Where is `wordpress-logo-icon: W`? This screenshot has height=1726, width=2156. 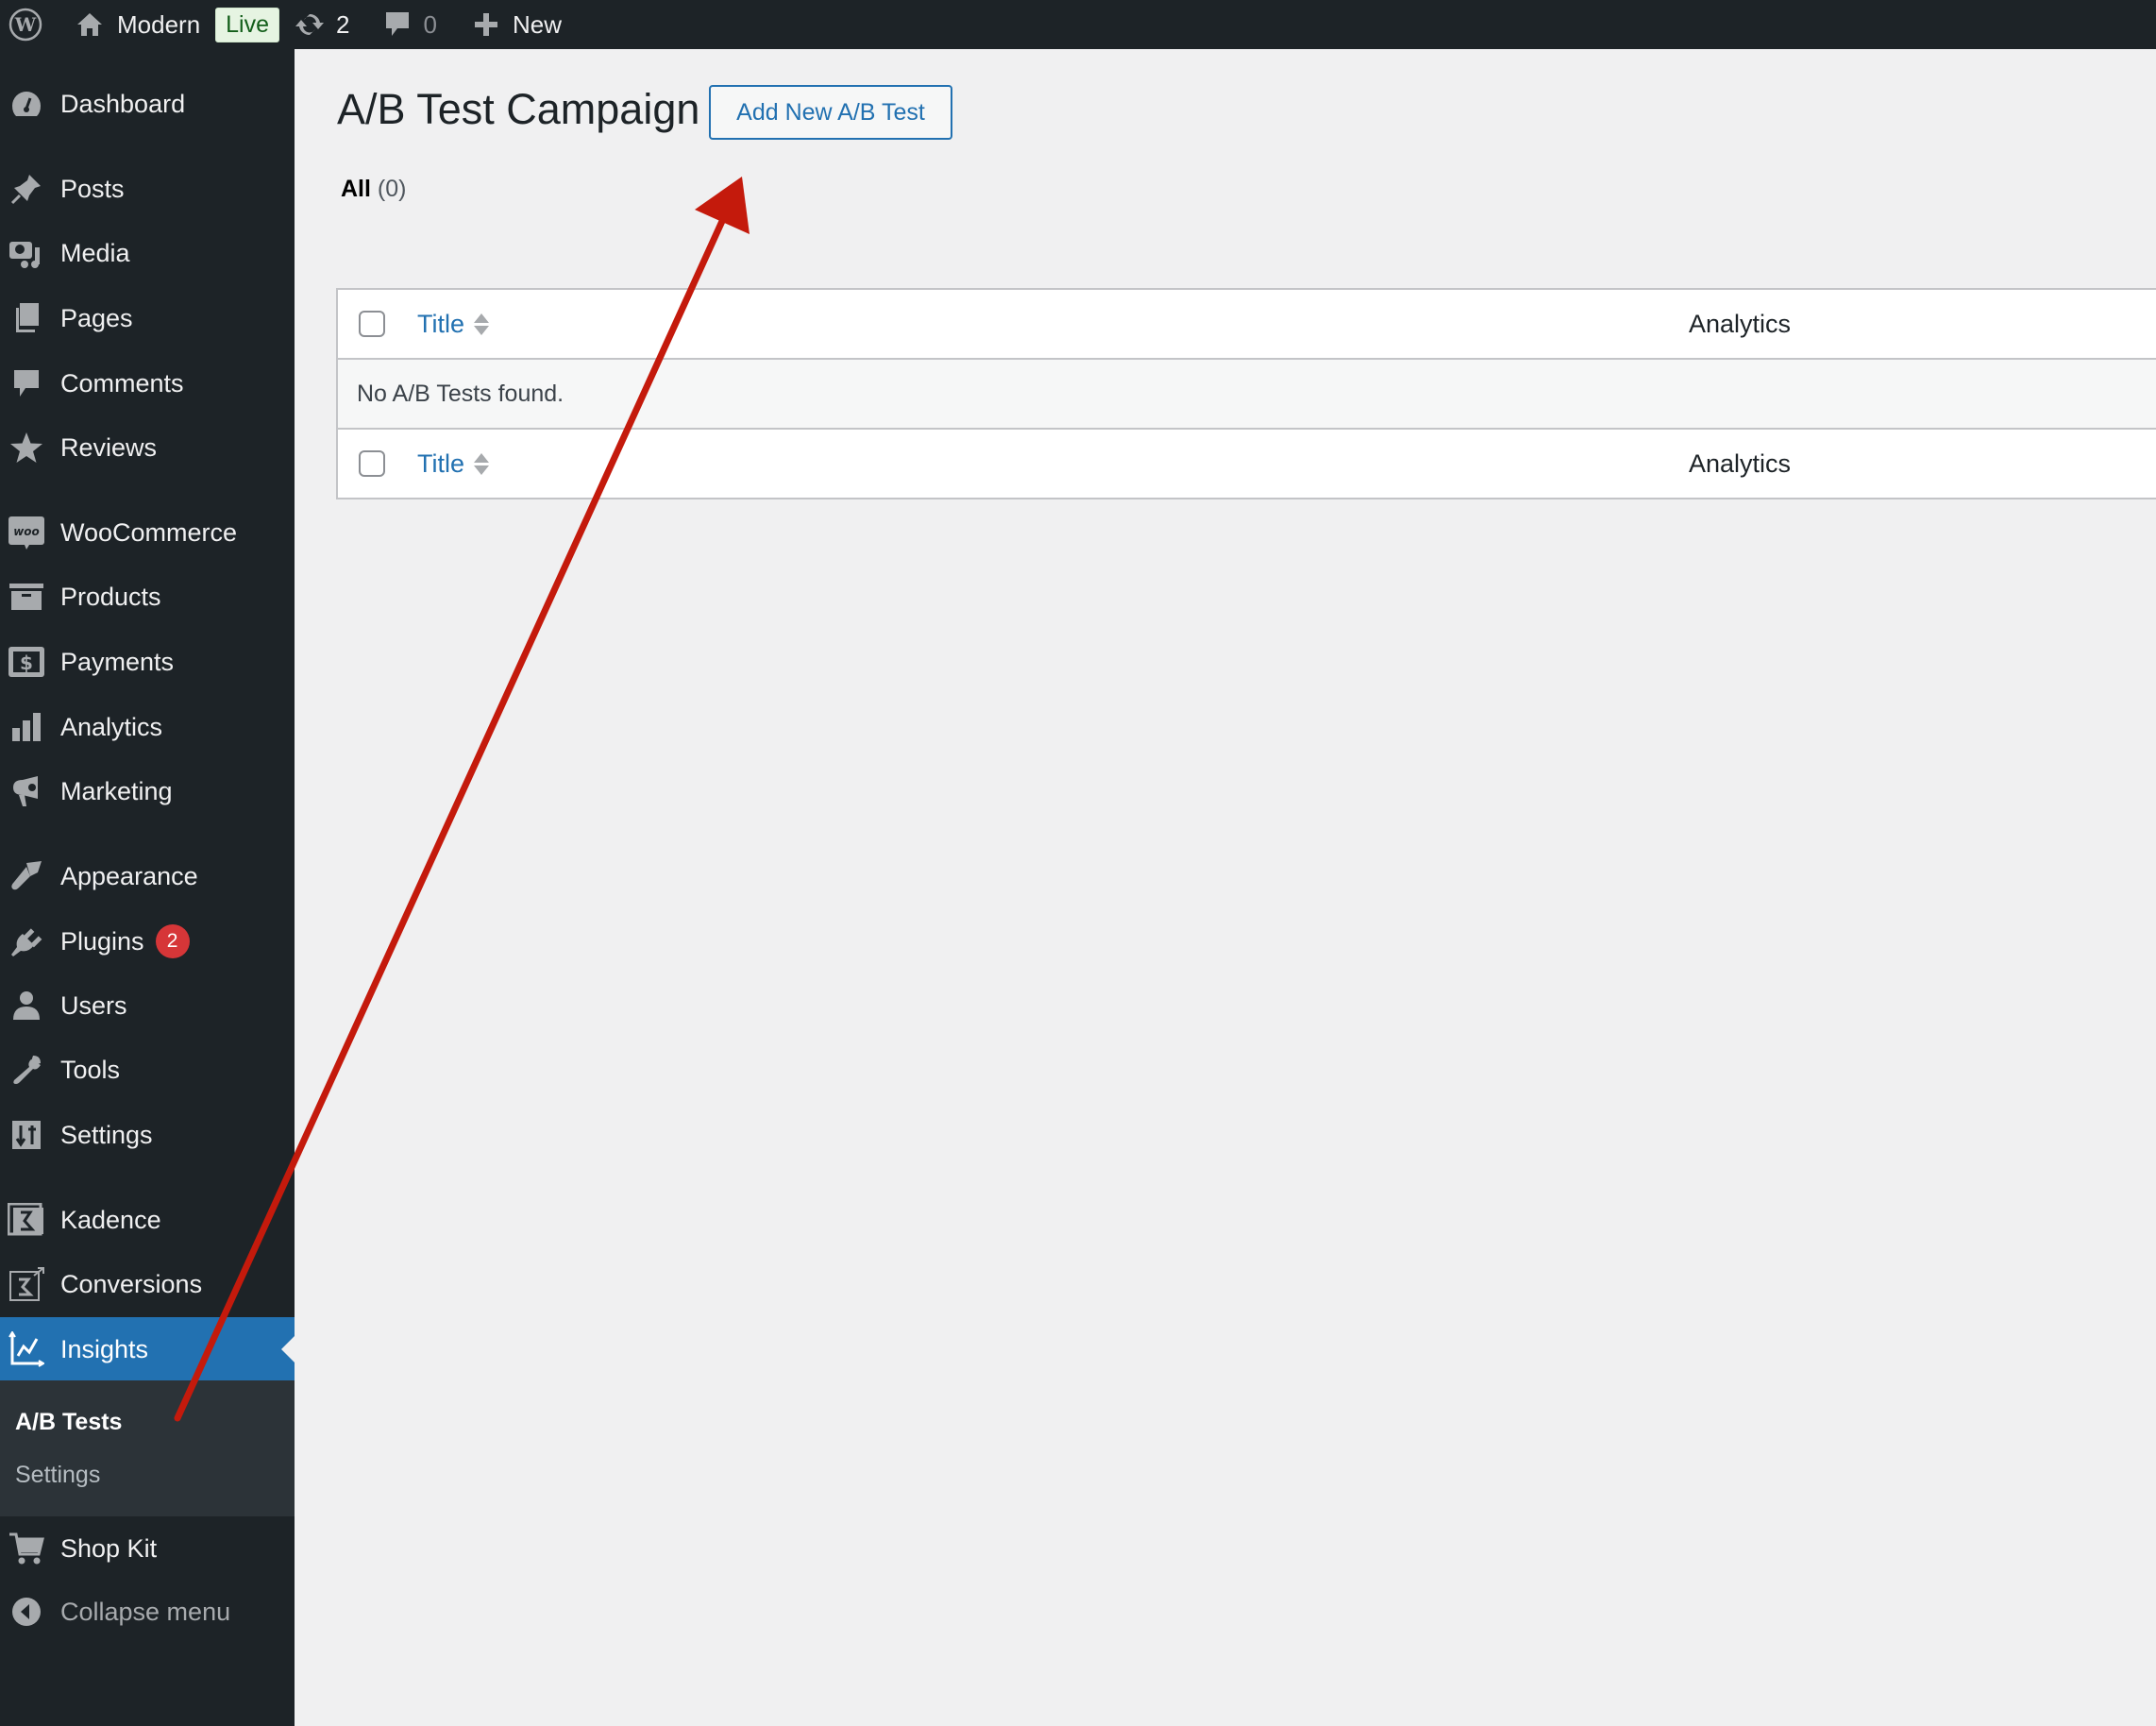
wordpress-logo-icon: W is located at coordinates (25, 25).